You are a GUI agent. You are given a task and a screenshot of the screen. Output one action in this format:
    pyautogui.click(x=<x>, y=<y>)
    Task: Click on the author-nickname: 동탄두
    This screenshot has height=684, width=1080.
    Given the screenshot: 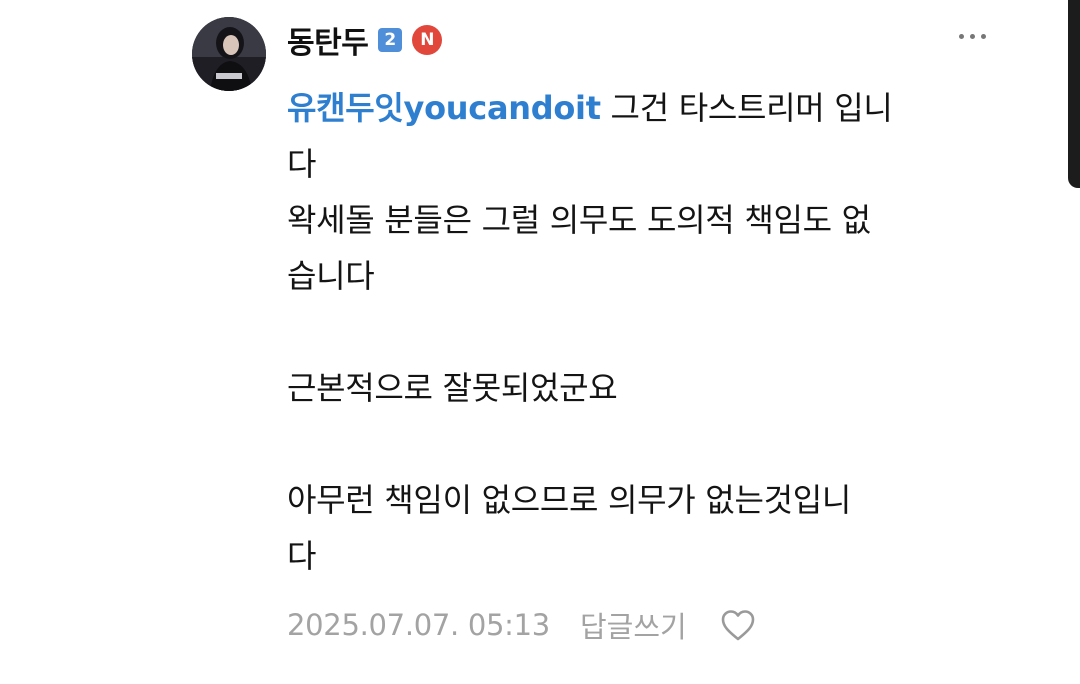 What is the action you would take?
    pyautogui.click(x=328, y=40)
    